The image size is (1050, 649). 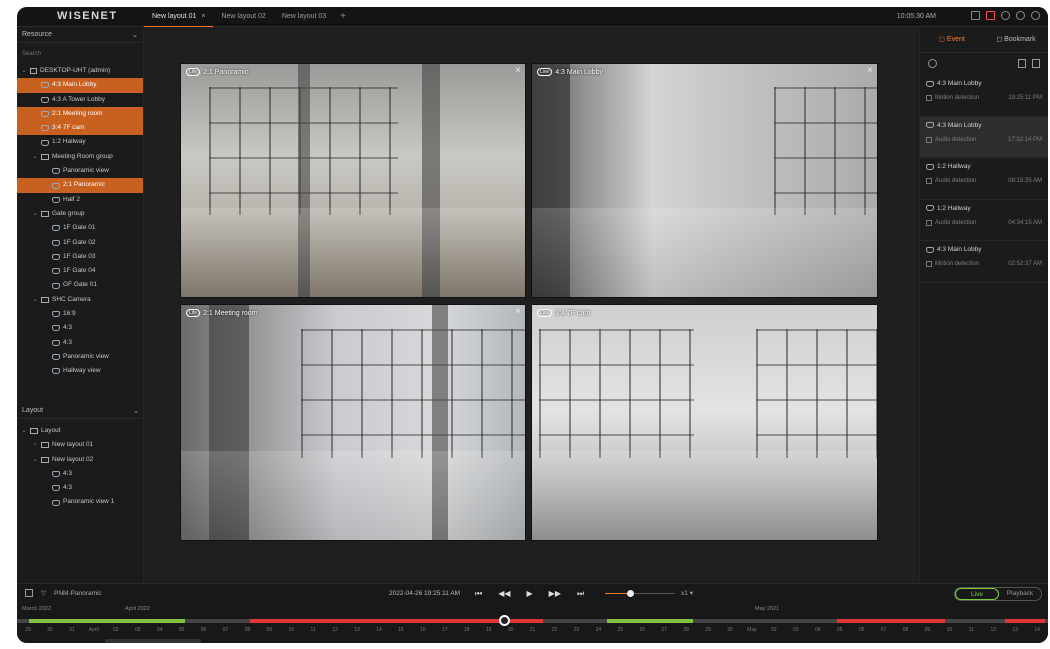 What do you see at coordinates (952, 39) in the screenshot?
I see `tab-event: ◻ Event` at bounding box center [952, 39].